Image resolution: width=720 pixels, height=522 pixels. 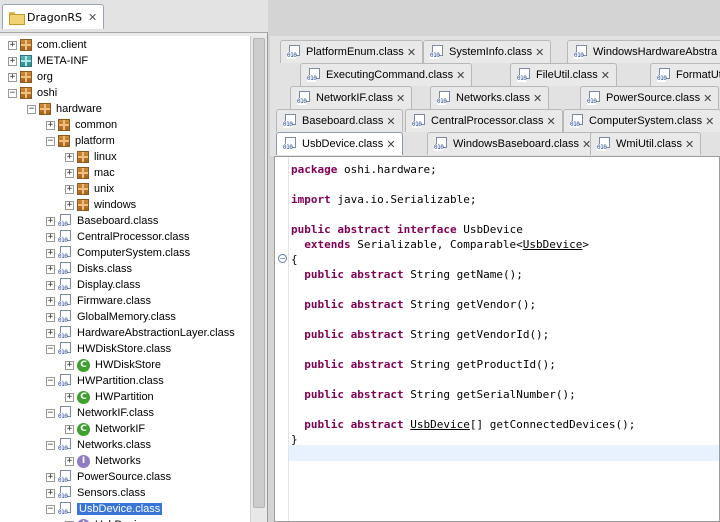 I want to click on tree-item: +010 Sensors.class, so click(x=95, y=493).